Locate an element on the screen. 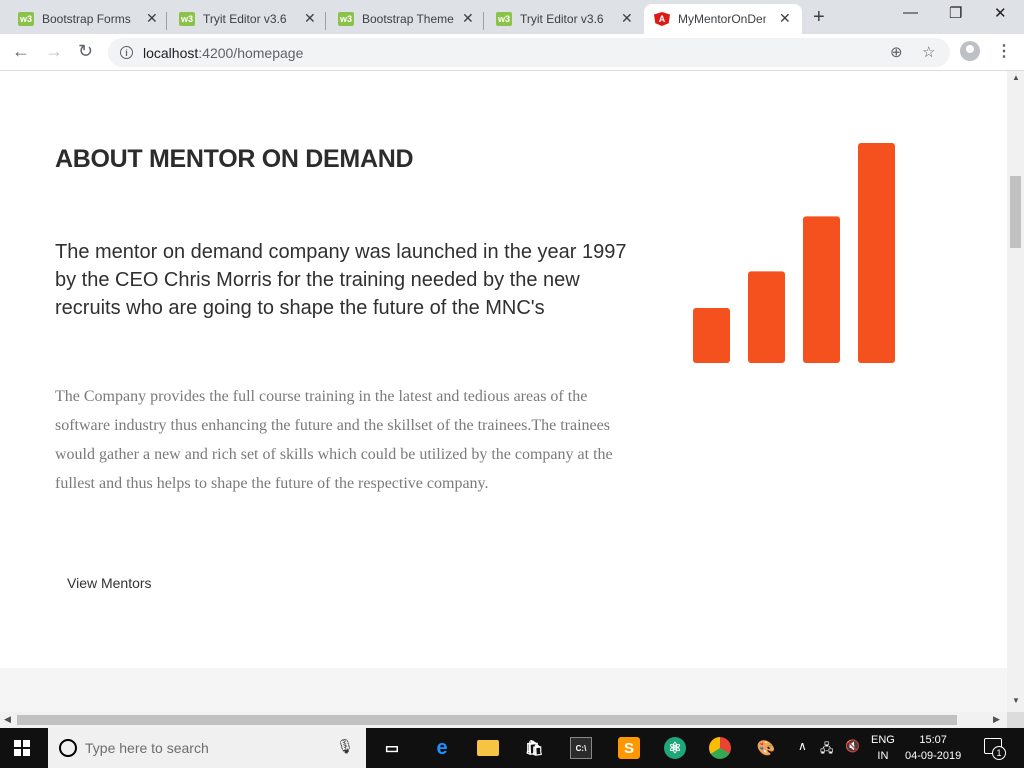 Image resolution: width=1024 pixels, height=768 pixels. tab-bootstrap-forms: w3 Bootstrap Forms ✕ is located at coordinates (83, 19).